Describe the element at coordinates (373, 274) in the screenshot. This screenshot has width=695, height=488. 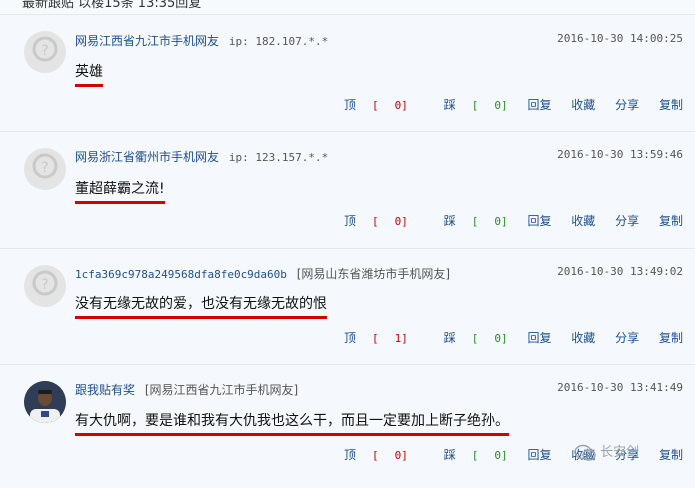
I see `comment-location: [网易山东省潍坊市手机网友]` at that location.